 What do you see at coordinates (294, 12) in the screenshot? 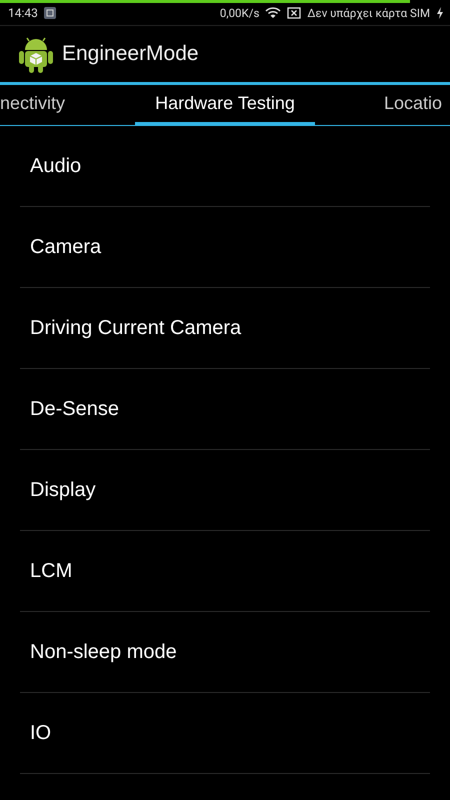
I see `no-sim-icon` at bounding box center [294, 12].